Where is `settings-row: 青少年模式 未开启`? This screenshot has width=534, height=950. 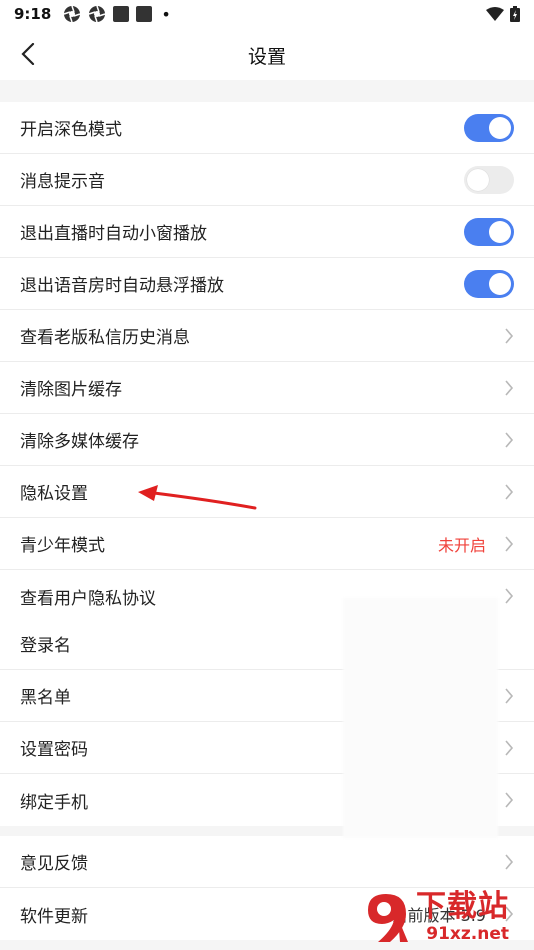
settings-row: 青少年模式 未开启 is located at coordinates (267, 544).